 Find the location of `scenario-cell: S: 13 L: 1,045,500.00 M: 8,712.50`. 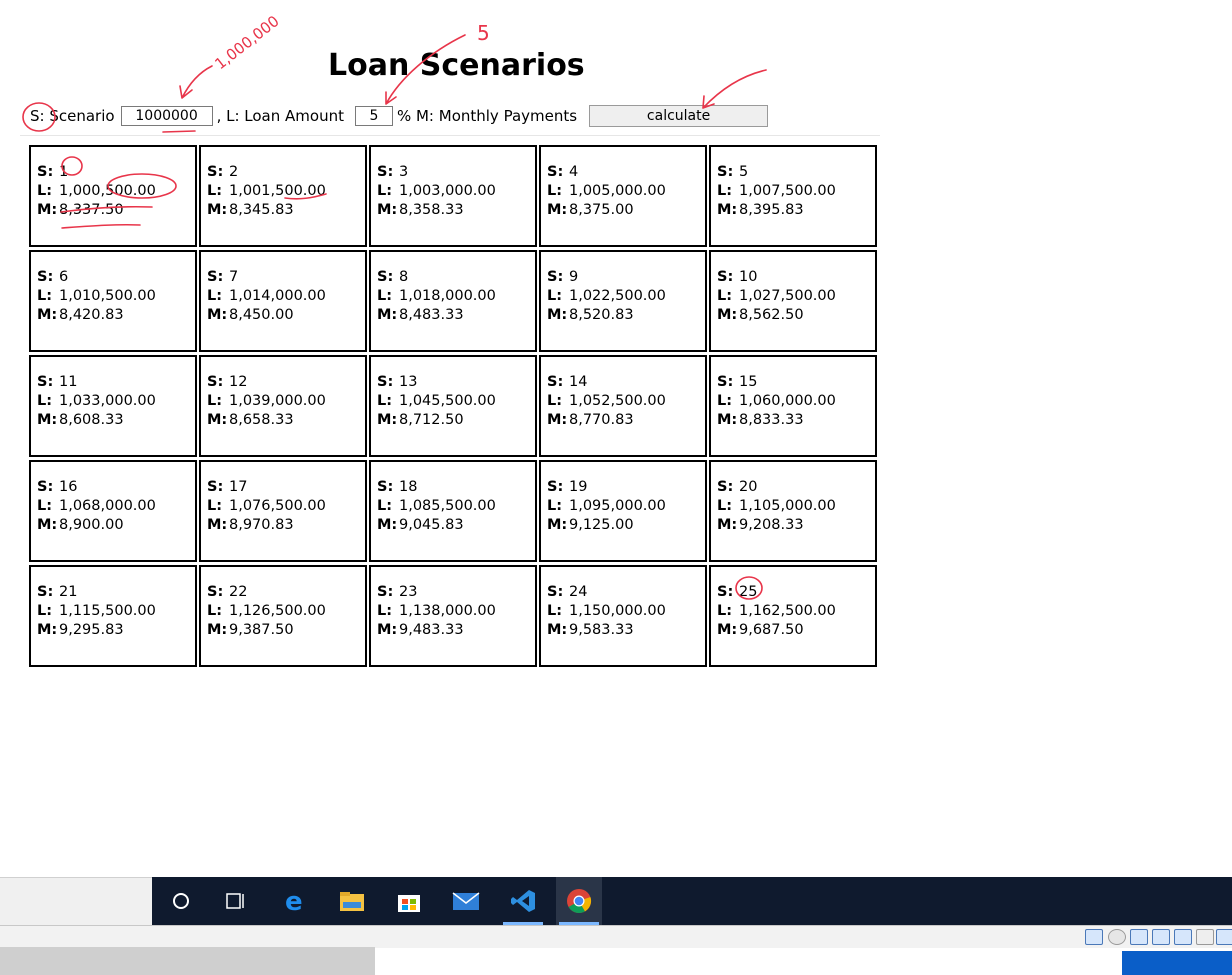

scenario-cell: S: 13 L: 1,045,500.00 M: 8,712.50 is located at coordinates (453, 406).